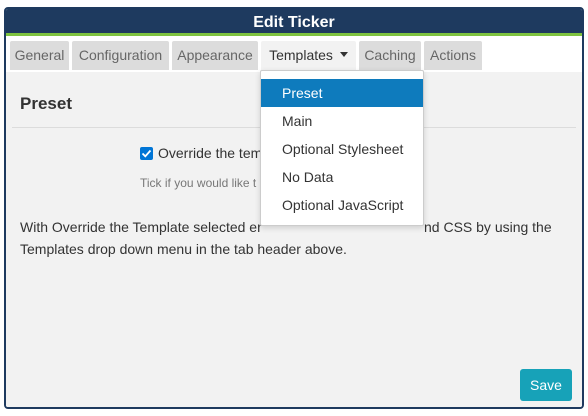  What do you see at coordinates (294, 22) in the screenshot?
I see `dialog-title: Edit Ticker` at bounding box center [294, 22].